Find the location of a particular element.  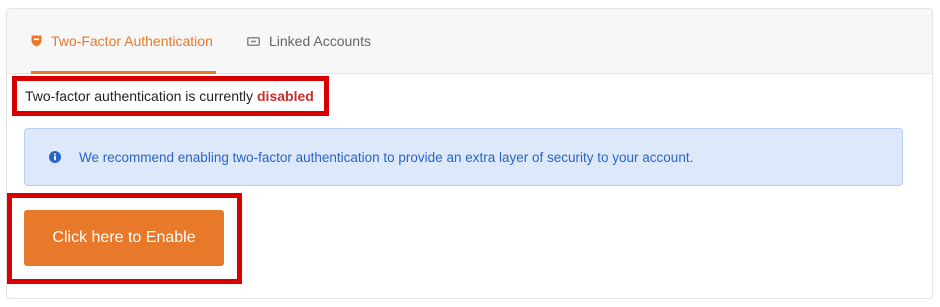

tab-label: Two-Factor Authentication is located at coordinates (132, 41).